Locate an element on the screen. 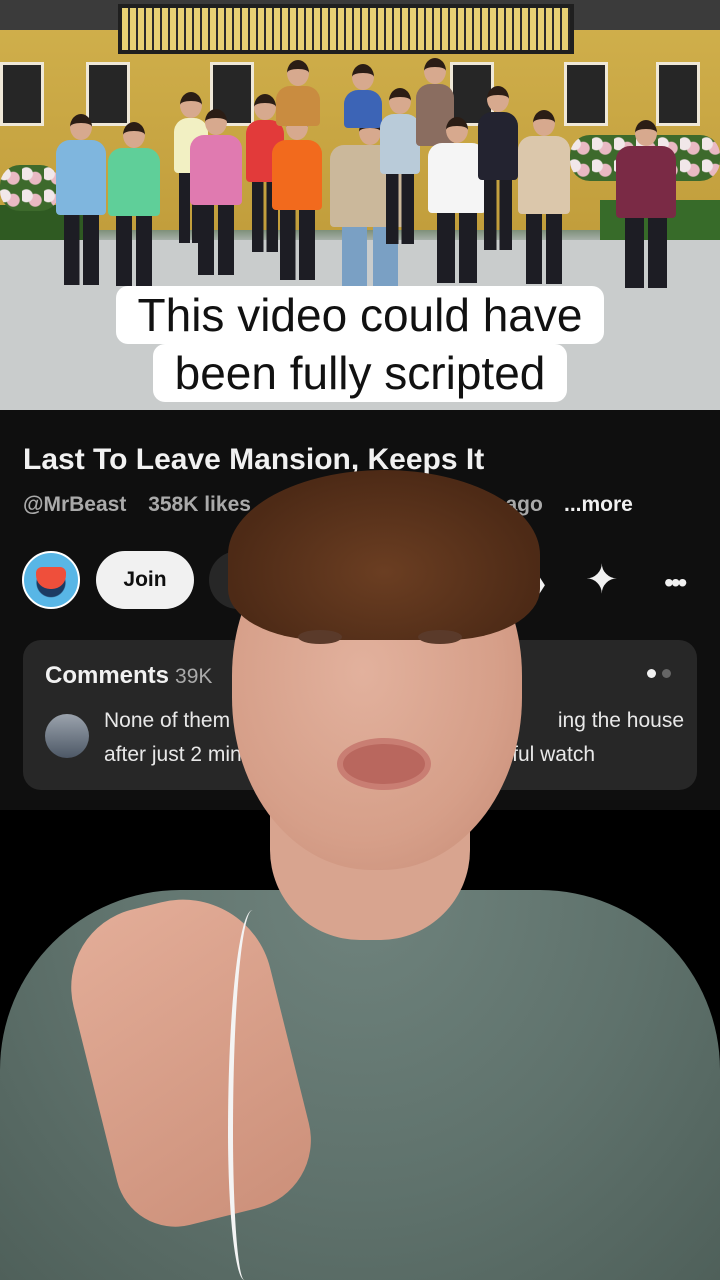  creator-hair is located at coordinates (384, 555).